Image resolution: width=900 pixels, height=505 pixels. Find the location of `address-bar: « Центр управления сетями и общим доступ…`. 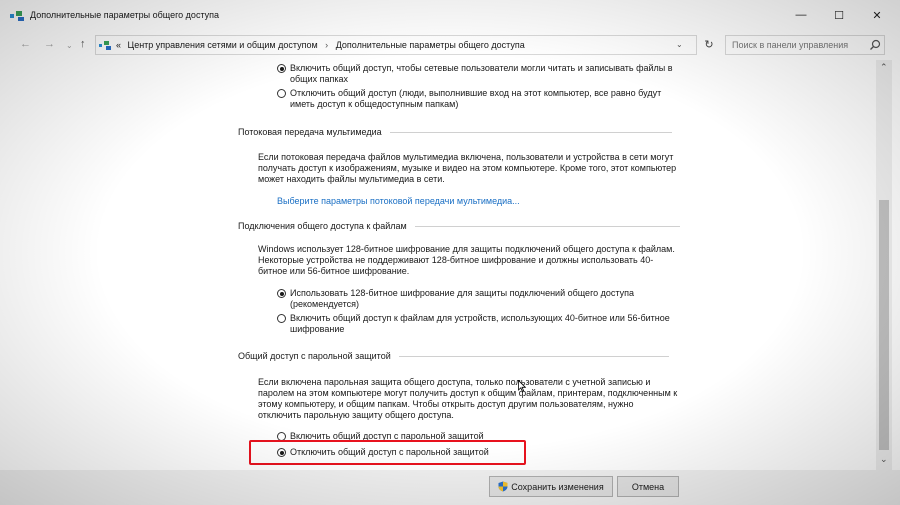

address-bar: « Центр управления сетями и общим доступ… is located at coordinates (396, 45).